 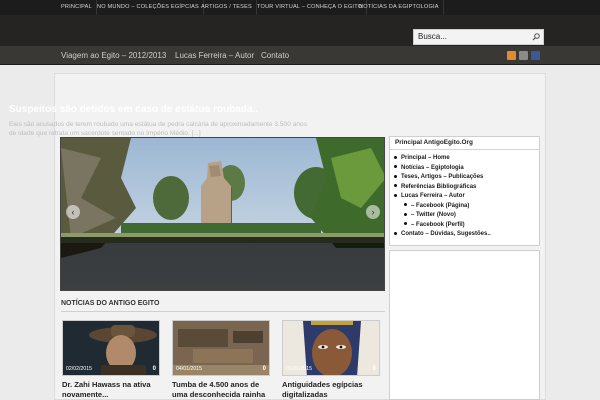 I want to click on slider-caption, so click(x=222, y=263).